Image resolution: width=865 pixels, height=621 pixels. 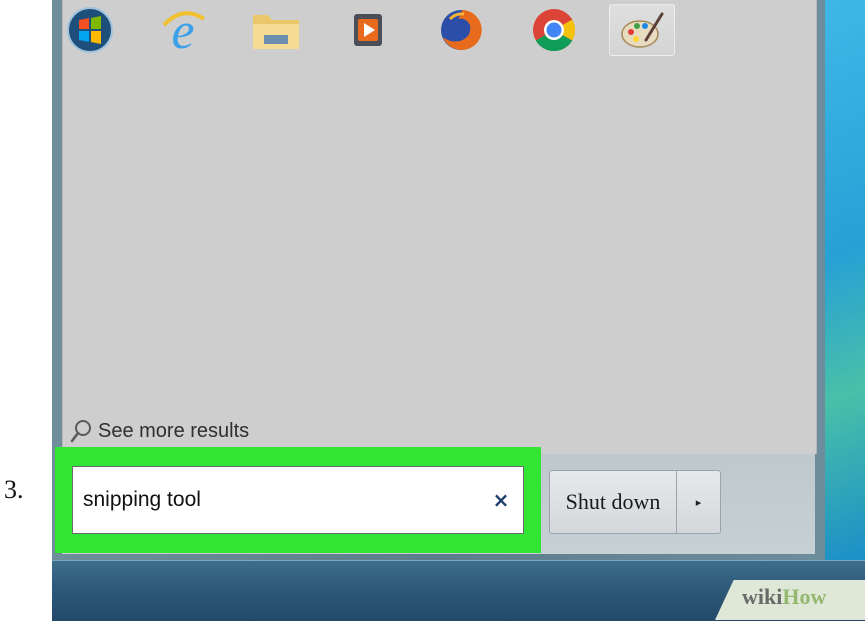 I want to click on step-number: 3., so click(x=14, y=489).